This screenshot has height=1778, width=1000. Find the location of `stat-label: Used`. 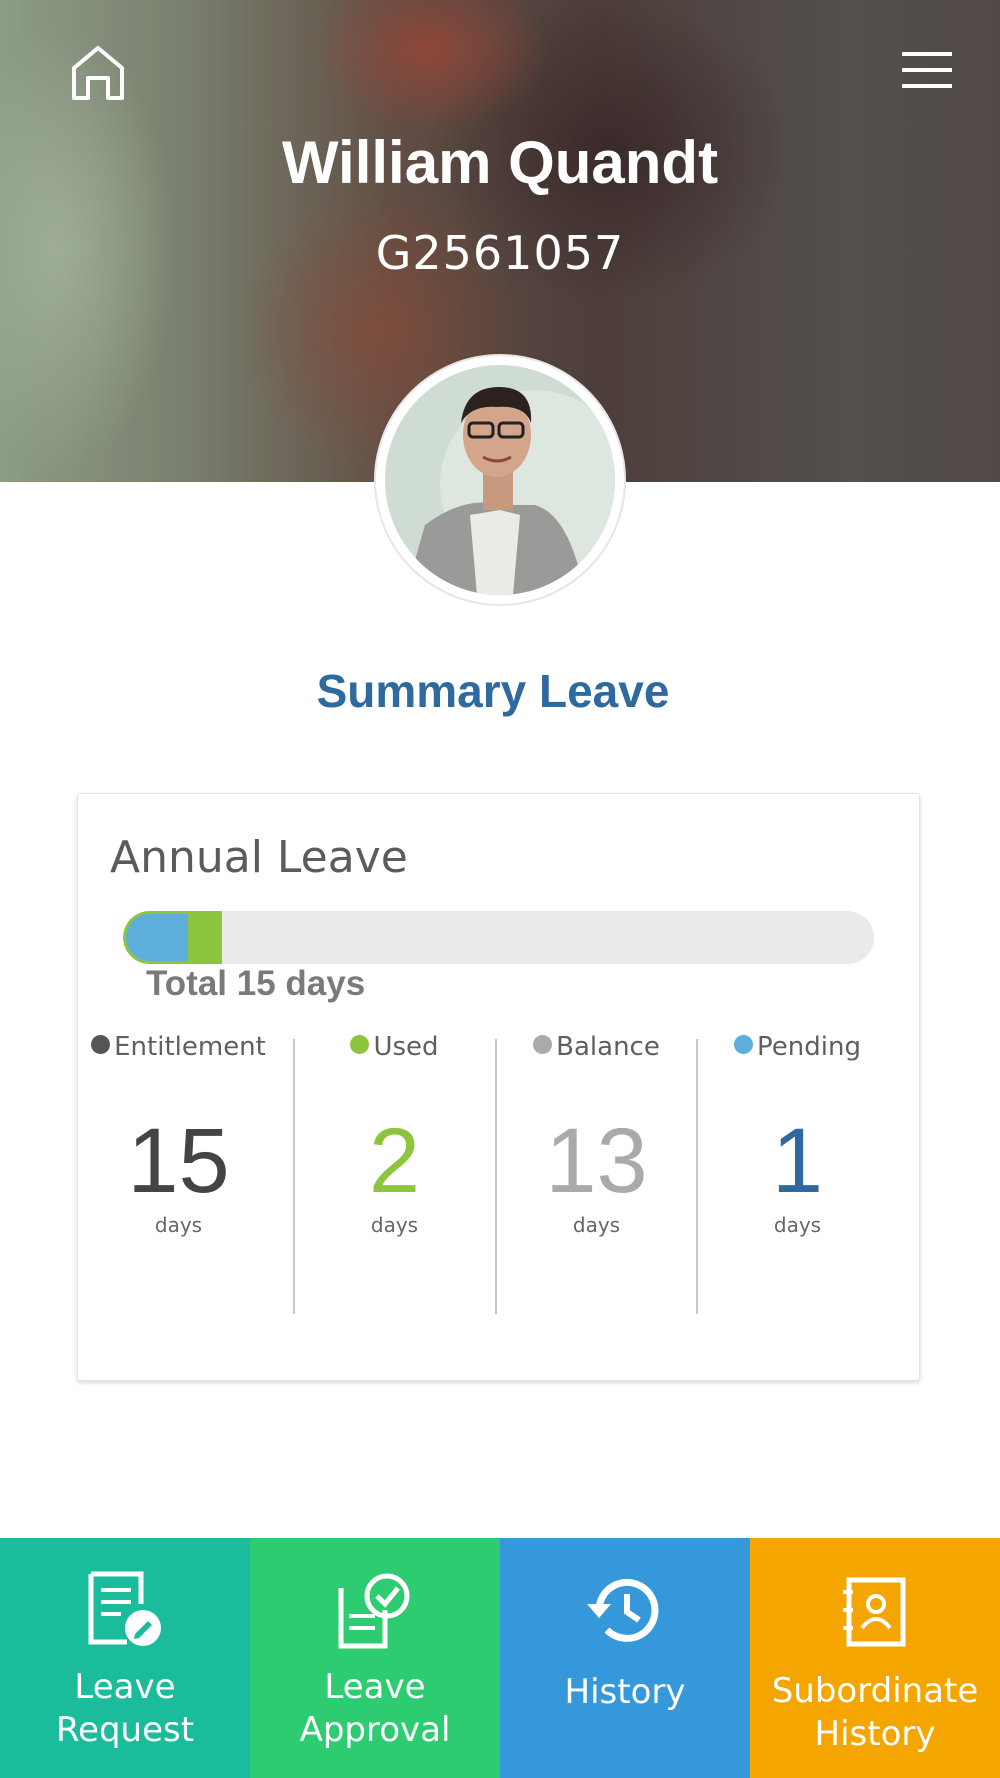

stat-label: Used is located at coordinates (394, 1047).